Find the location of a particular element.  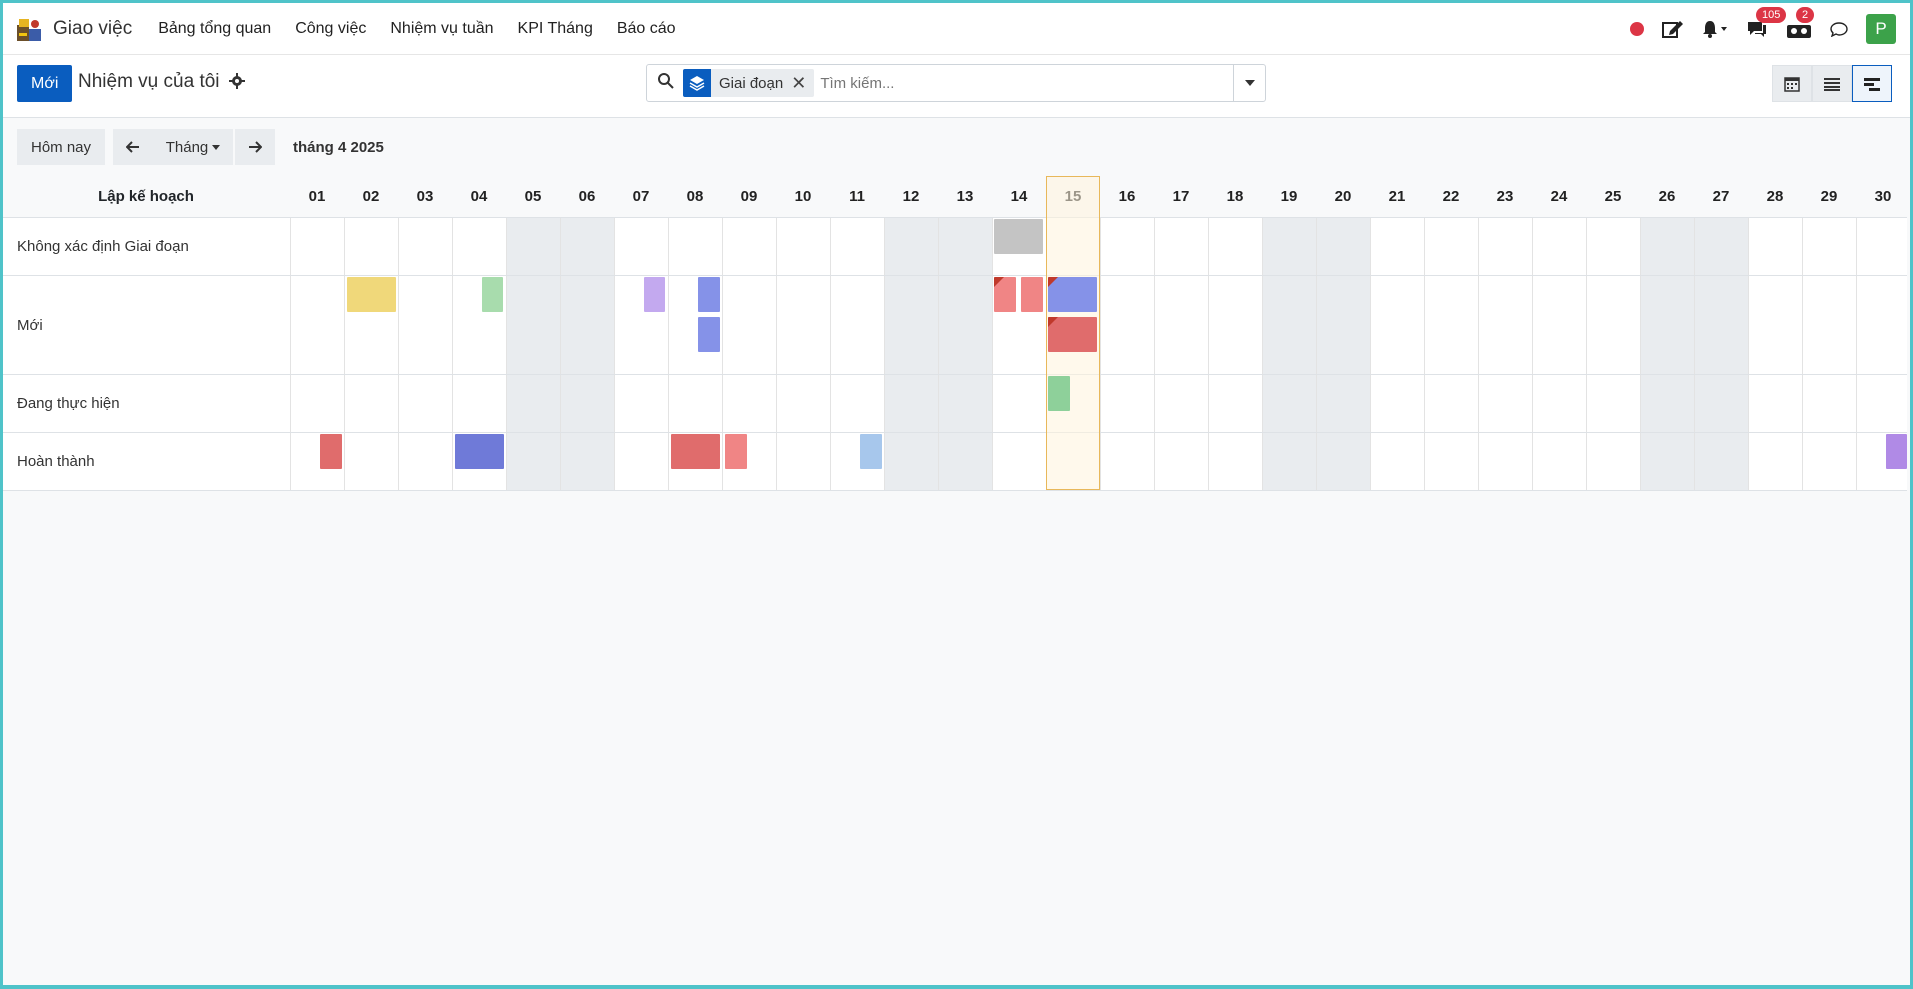

menu-item-tasks: Công việc is located at coordinates (330, 29).